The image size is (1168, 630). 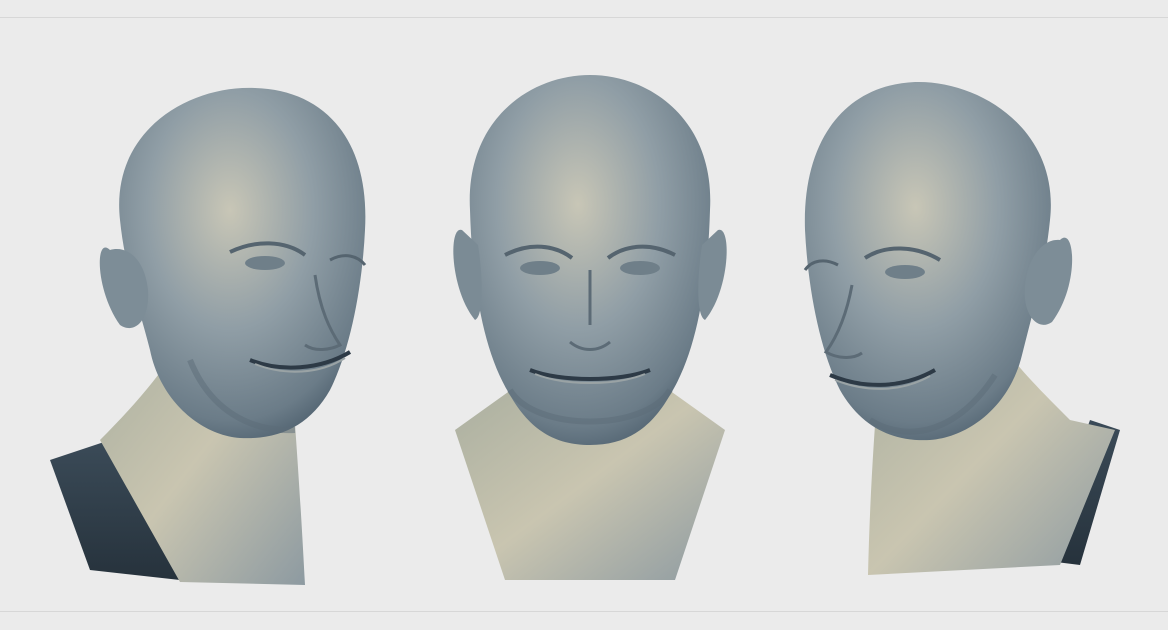 What do you see at coordinates (584, 17) in the screenshot?
I see `viewport-top-rule` at bounding box center [584, 17].